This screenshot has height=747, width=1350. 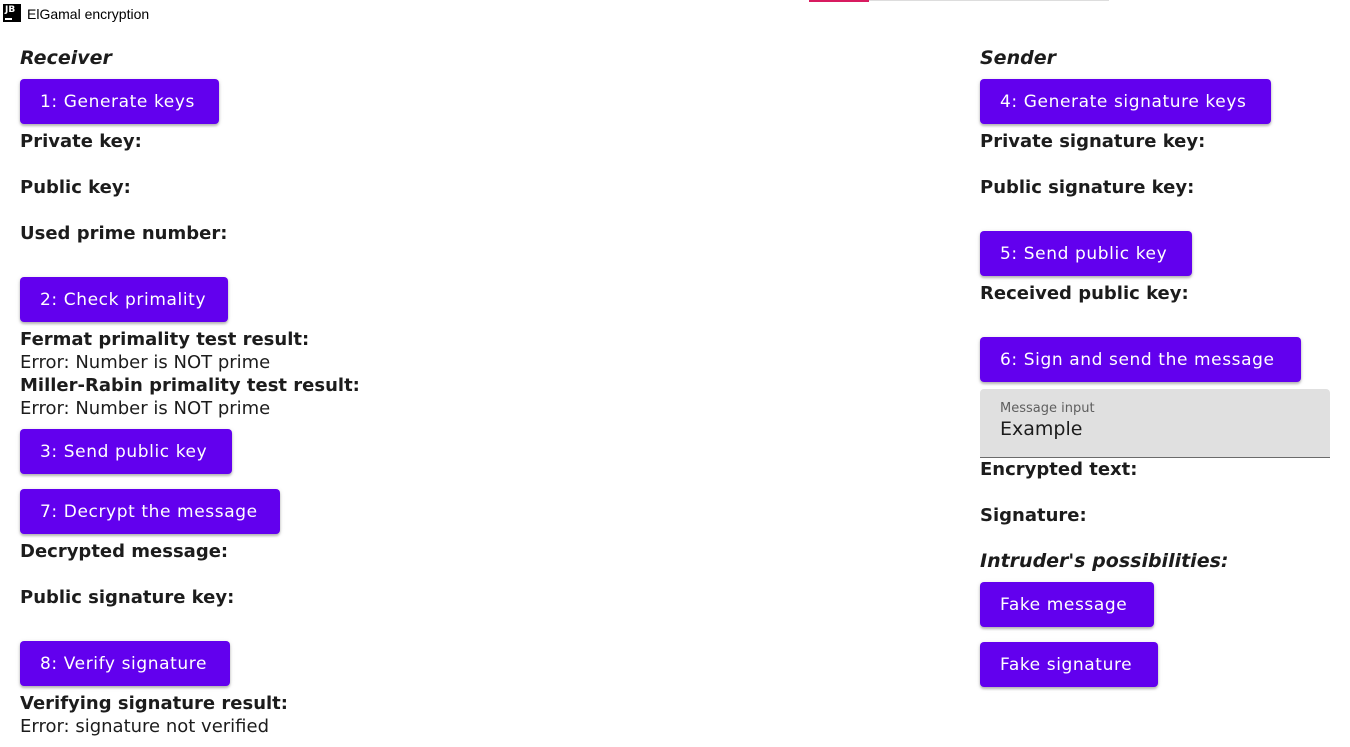 I want to click on signature-label: Signature:, so click(x=1033, y=515).